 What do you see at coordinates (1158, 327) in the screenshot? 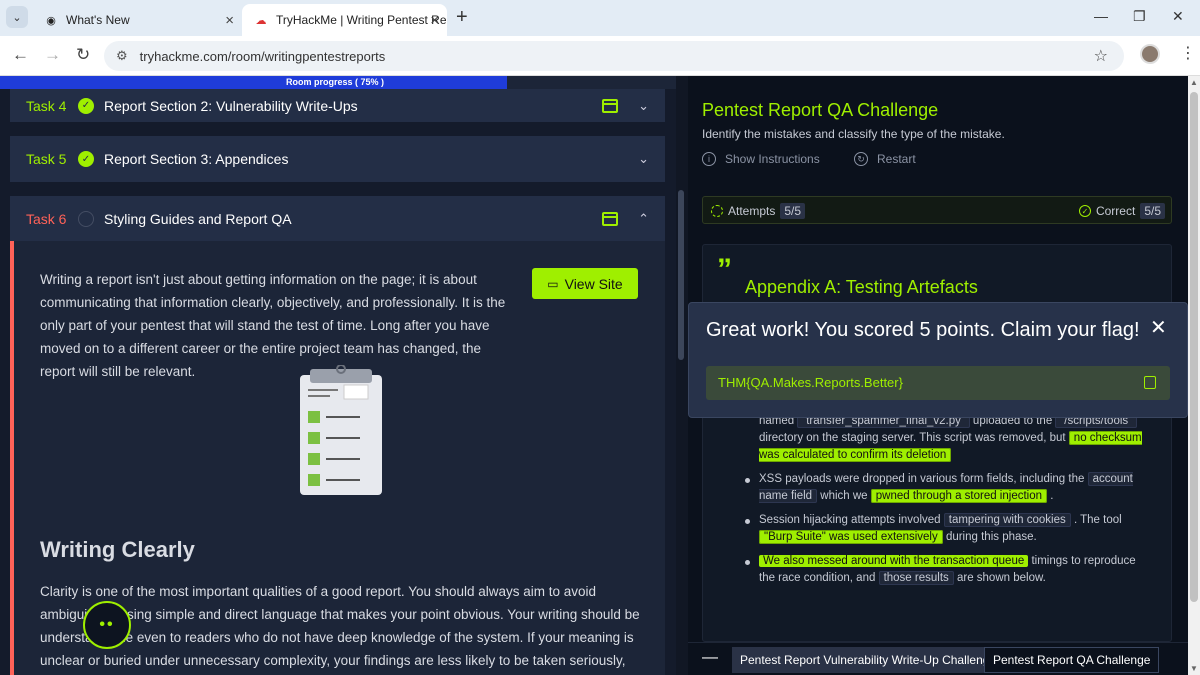
I see `close-icon: ✕` at bounding box center [1158, 327].